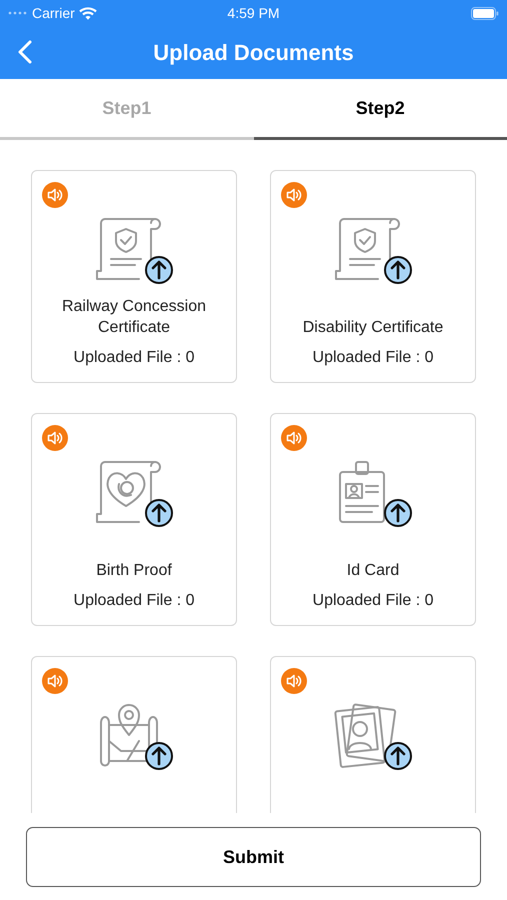 The height and width of the screenshot is (900, 507). Describe the element at coordinates (134, 317) in the screenshot. I see `document-title: Railway Concession Certificate` at that location.